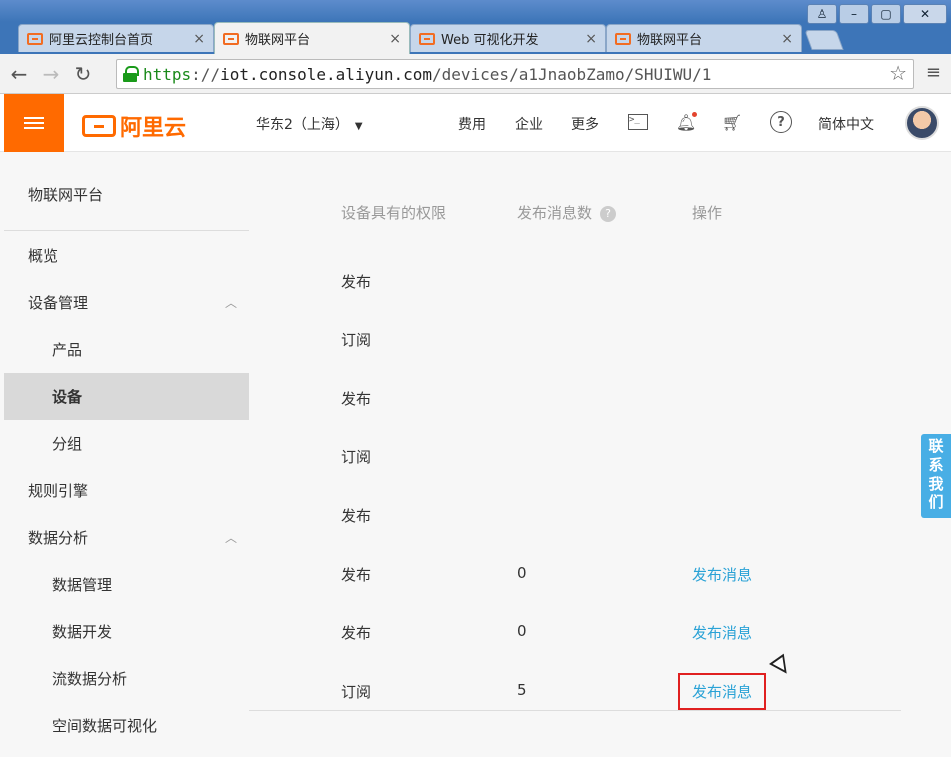 The image size is (951, 757). Describe the element at coordinates (394, 213) in the screenshot. I see `column-header-permission: 设备具有的权限` at that location.